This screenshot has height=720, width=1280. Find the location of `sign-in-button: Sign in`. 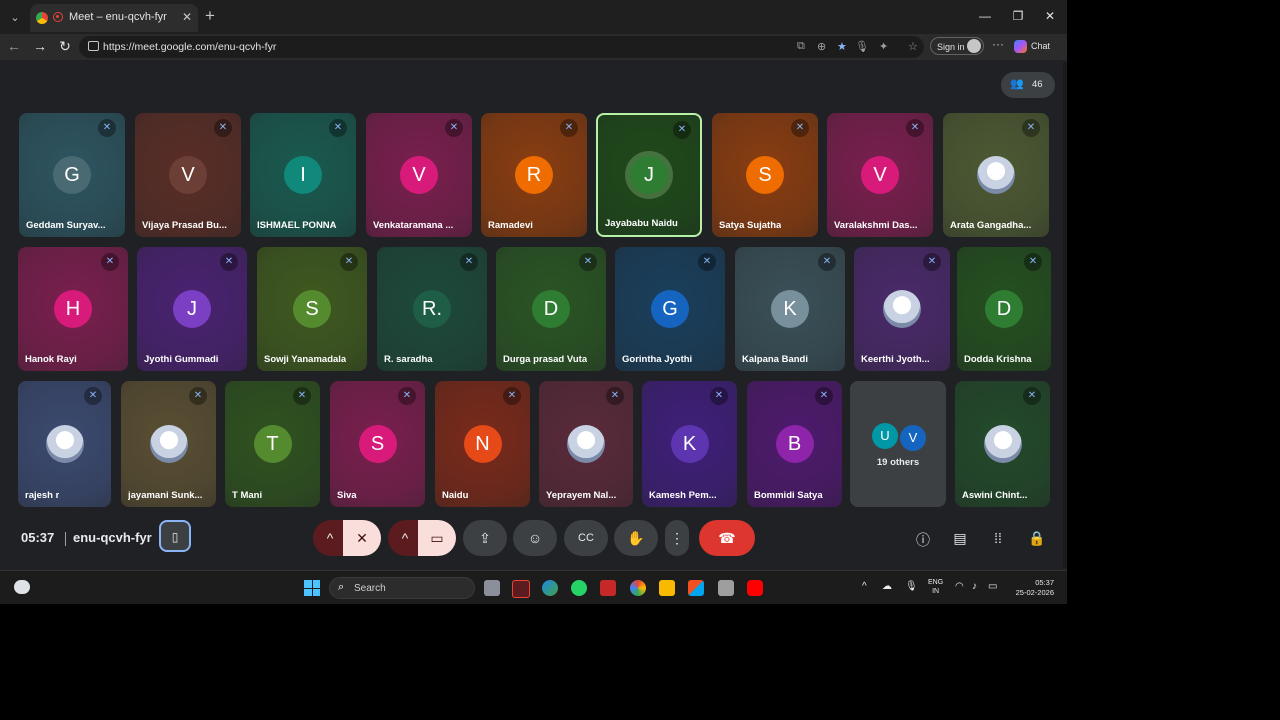

sign-in-button: Sign in is located at coordinates (957, 46).